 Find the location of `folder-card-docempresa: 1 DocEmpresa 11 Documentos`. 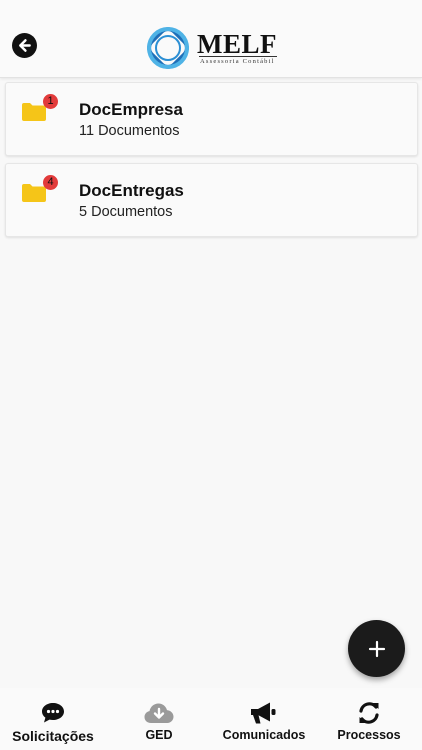

folder-card-docempresa: 1 DocEmpresa 11 Documentos is located at coordinates (211, 119).